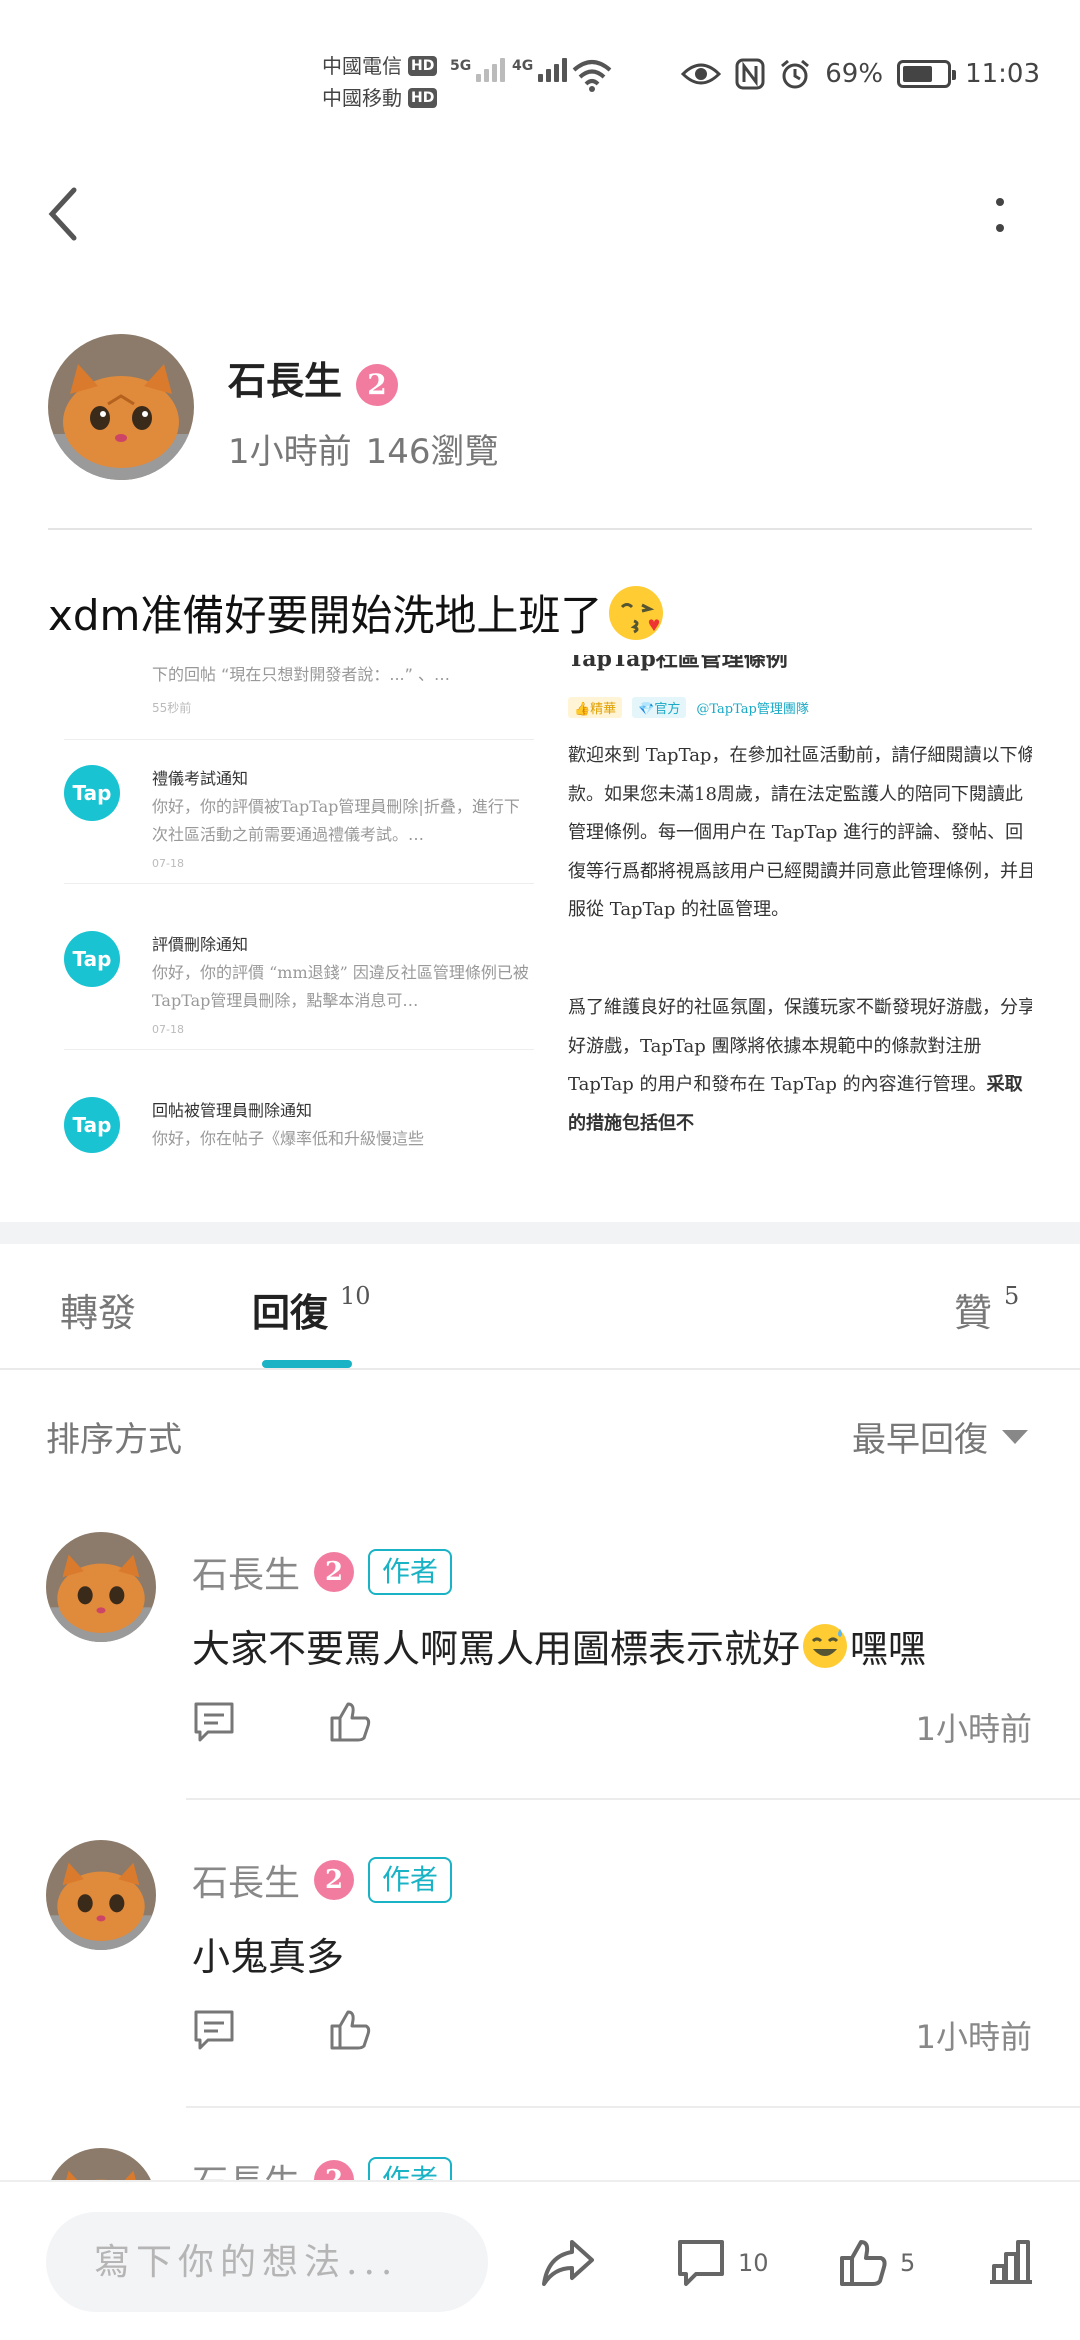 The width and height of the screenshot is (1080, 2340). What do you see at coordinates (920, 1440) in the screenshot?
I see `sort-value: 最早回復` at bounding box center [920, 1440].